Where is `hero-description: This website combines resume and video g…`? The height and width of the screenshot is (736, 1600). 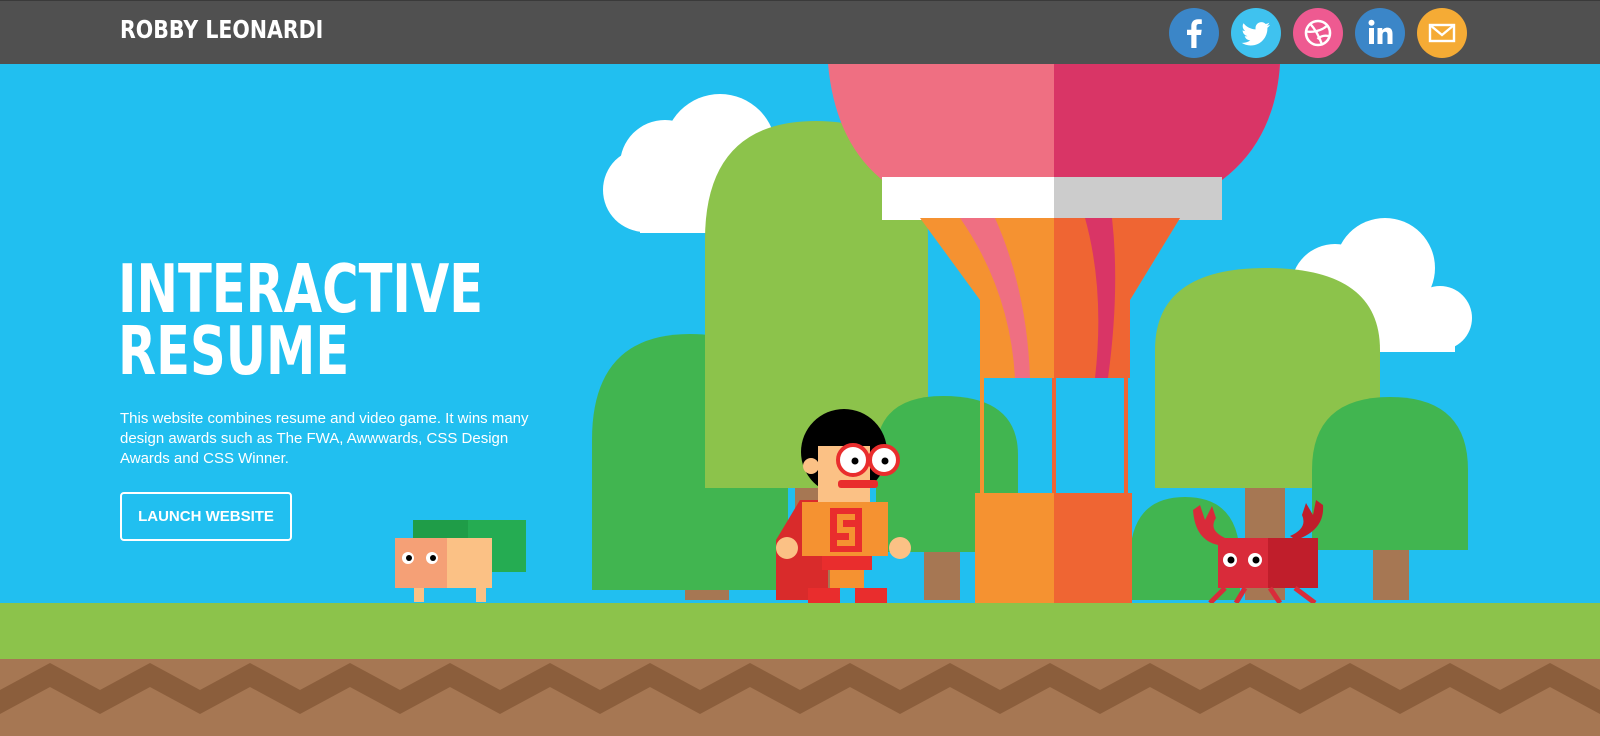
hero-description: This website combines resume and video g… is located at coordinates (324, 438).